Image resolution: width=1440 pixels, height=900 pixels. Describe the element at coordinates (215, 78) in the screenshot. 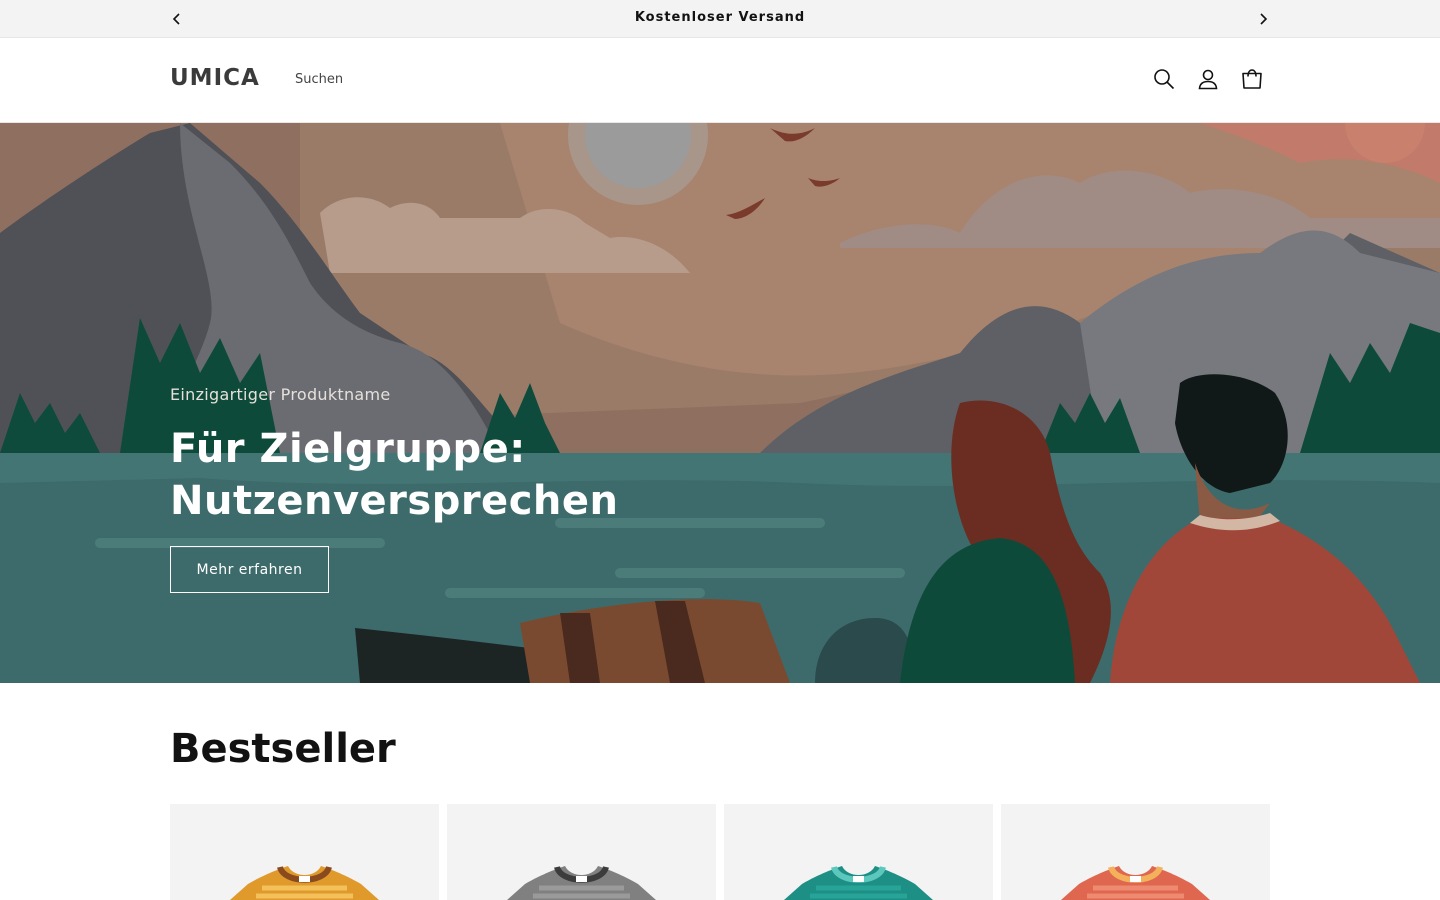

I see `store-logo: UMICA` at that location.